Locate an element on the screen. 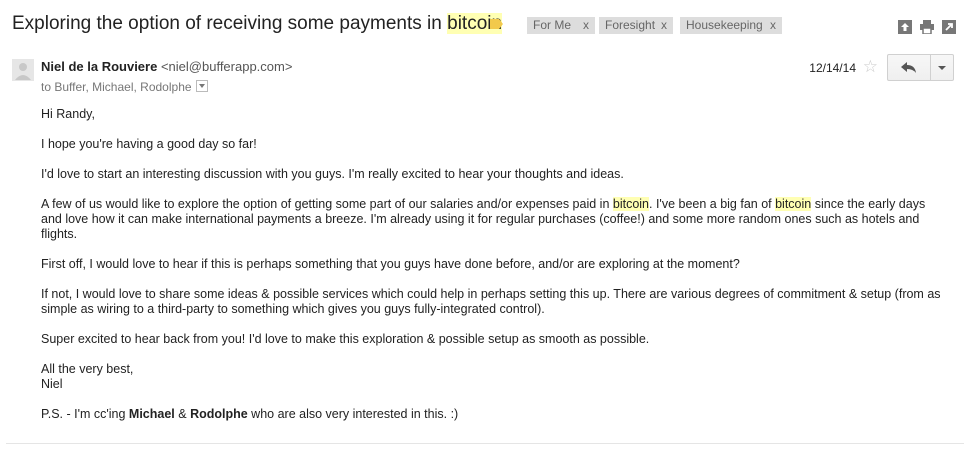 The image size is (970, 449). avatar is located at coordinates (23, 70).